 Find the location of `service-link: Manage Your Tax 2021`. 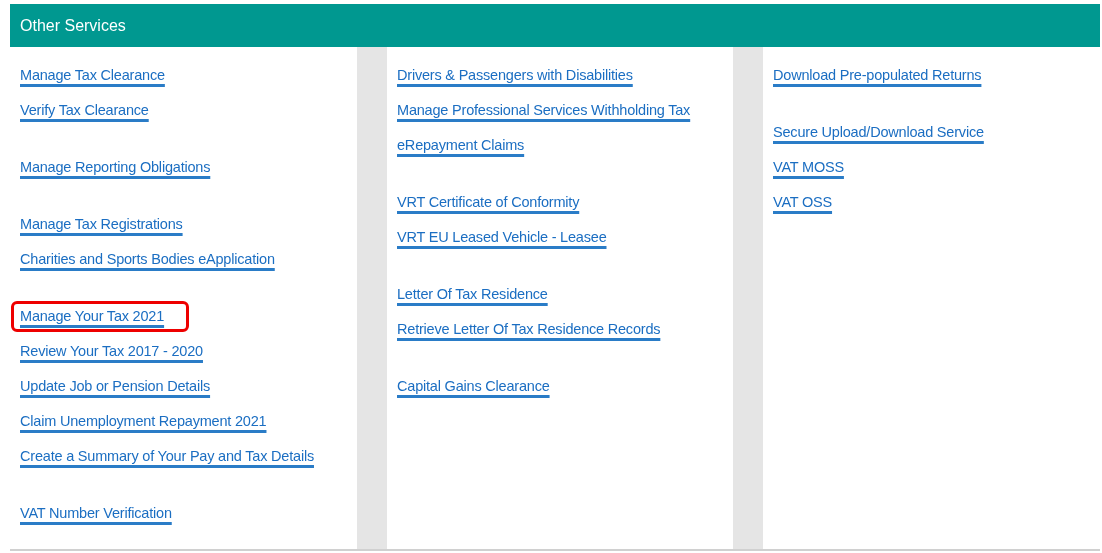

service-link: Manage Your Tax 2021 is located at coordinates (100, 316).